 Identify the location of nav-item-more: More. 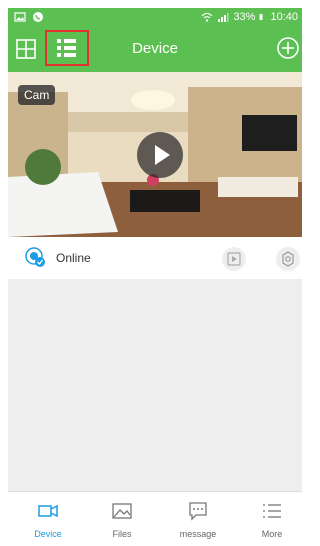
(272, 519).